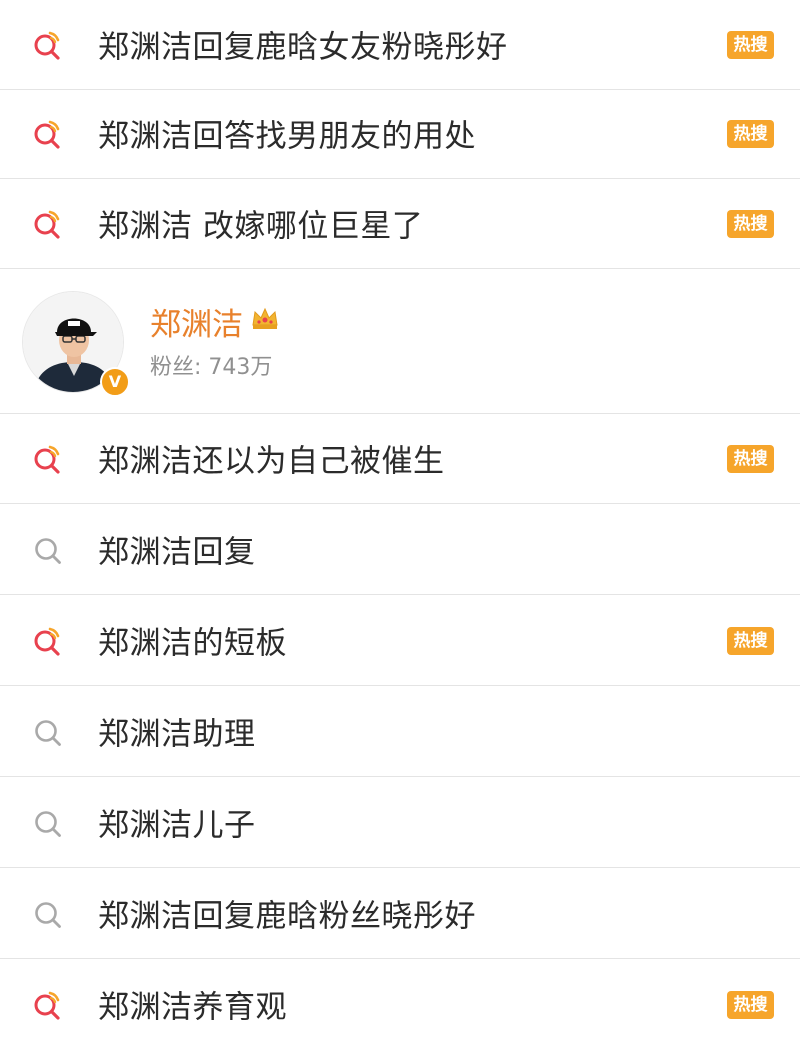  Describe the element at coordinates (287, 916) in the screenshot. I see `suggestion-text: 郑渊洁回复鹿晗粉丝晓彤好` at that location.